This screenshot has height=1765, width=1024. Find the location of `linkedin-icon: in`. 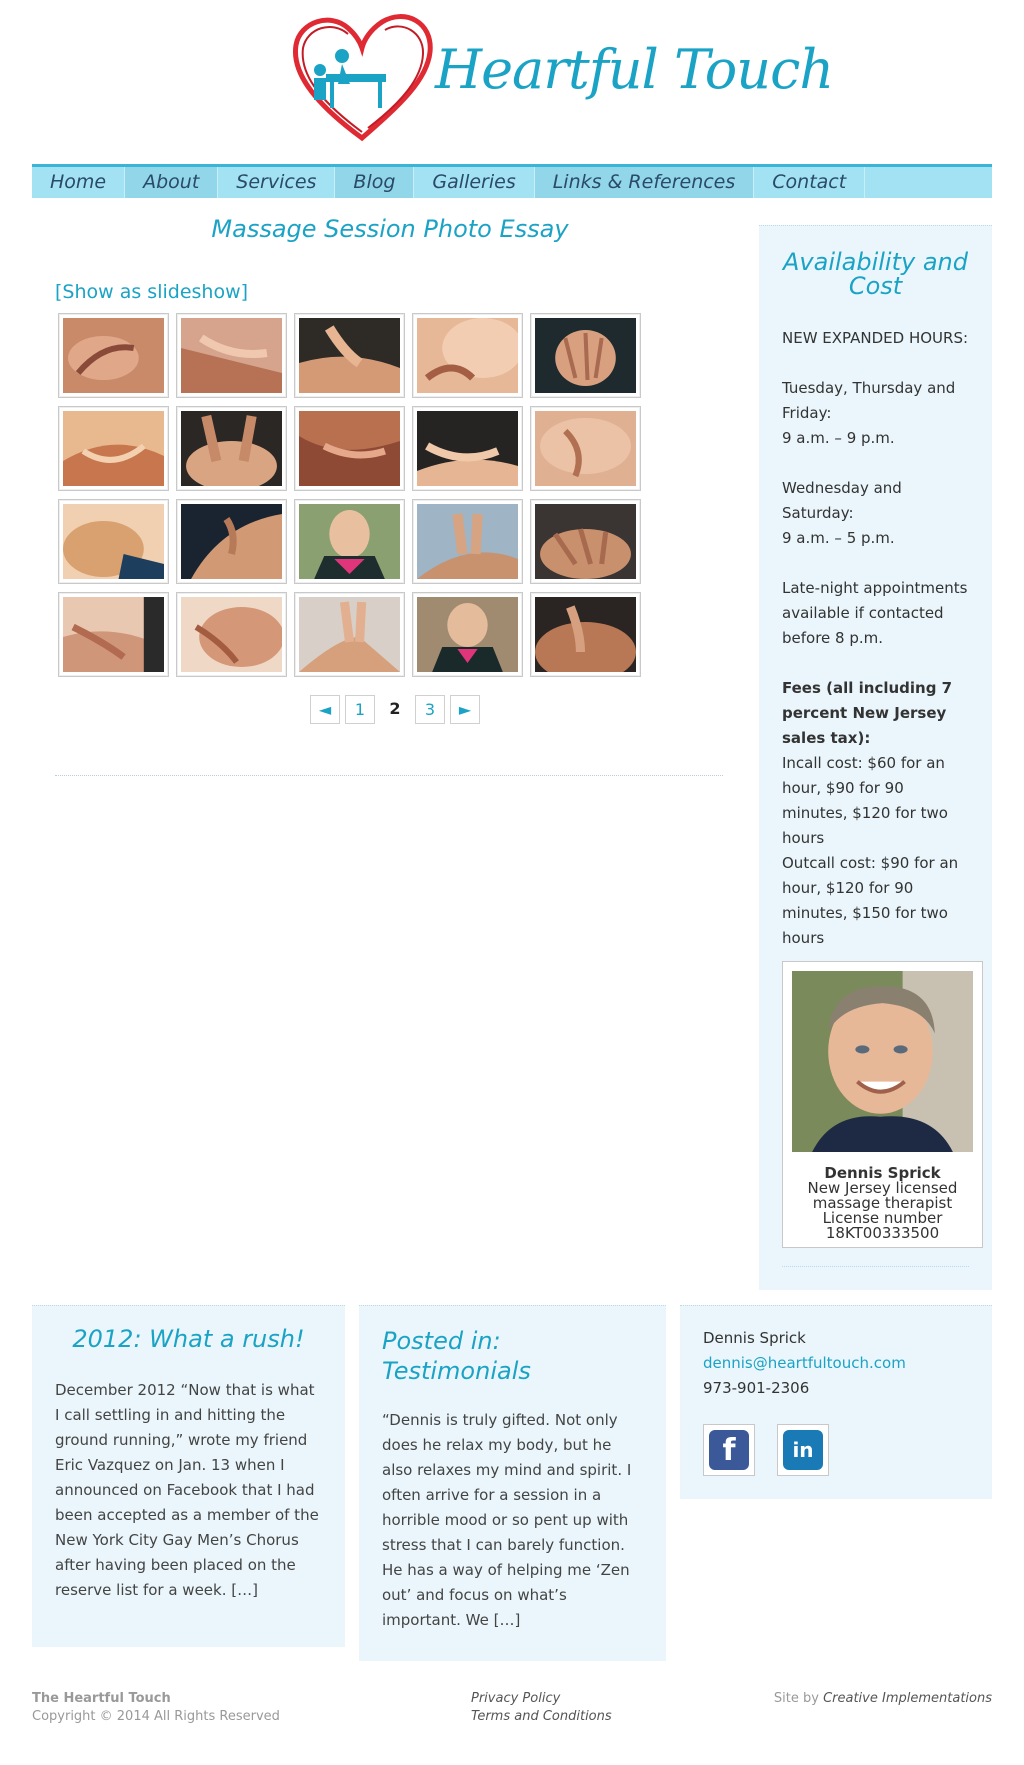

linkedin-icon: in is located at coordinates (803, 1450).